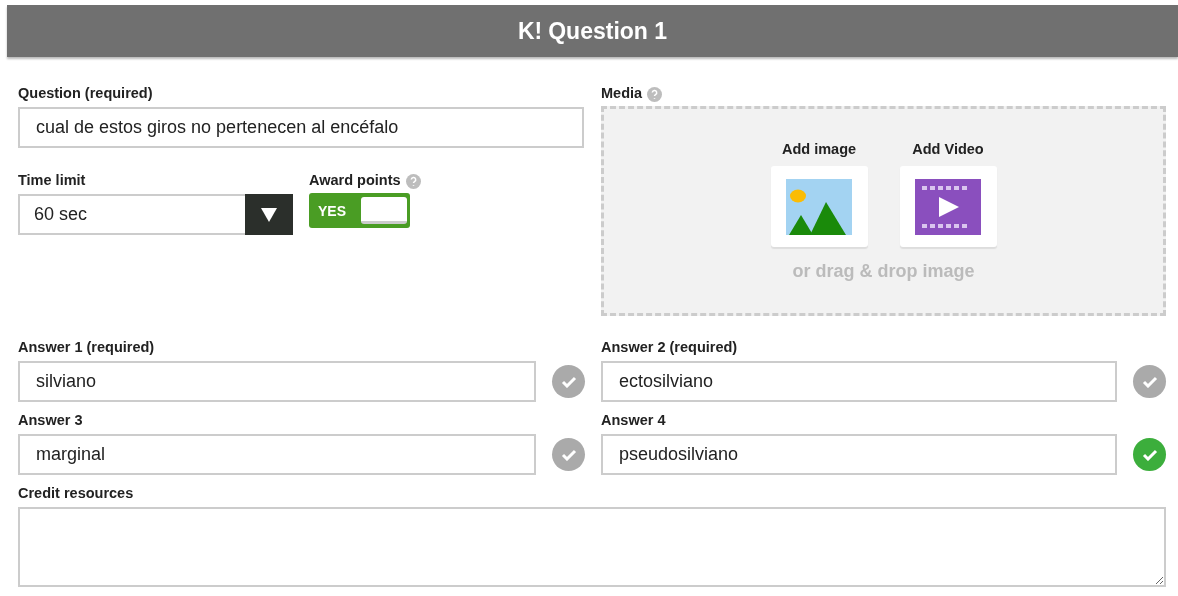 Image resolution: width=1178 pixels, height=596 pixels. Describe the element at coordinates (87, 348) in the screenshot. I see `field-label: Answer 1 (required)` at that location.